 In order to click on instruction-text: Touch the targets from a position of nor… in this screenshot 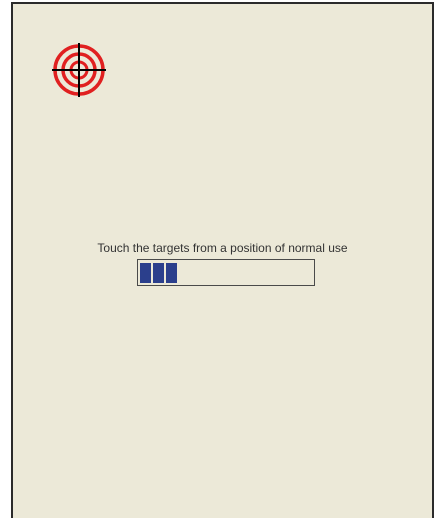, I will do `click(222, 248)`.